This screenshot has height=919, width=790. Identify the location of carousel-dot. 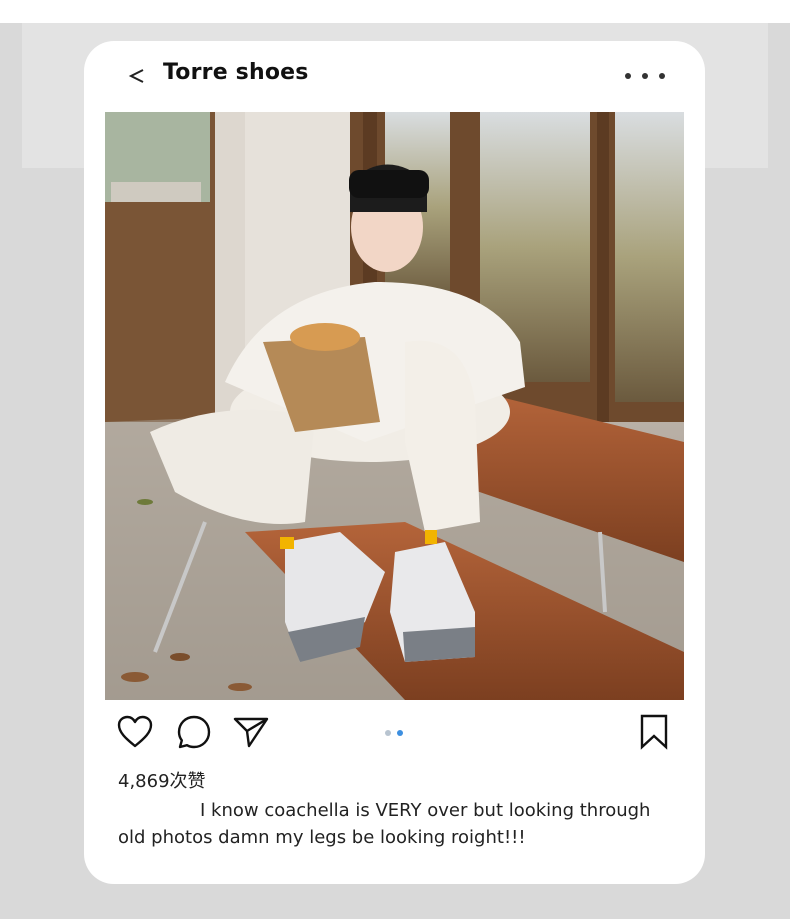
(388, 733).